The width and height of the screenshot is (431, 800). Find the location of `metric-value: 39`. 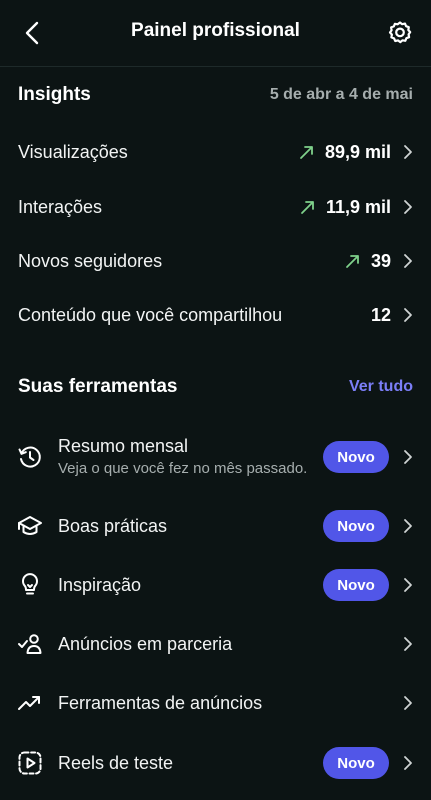

metric-value: 39 is located at coordinates (380, 260).